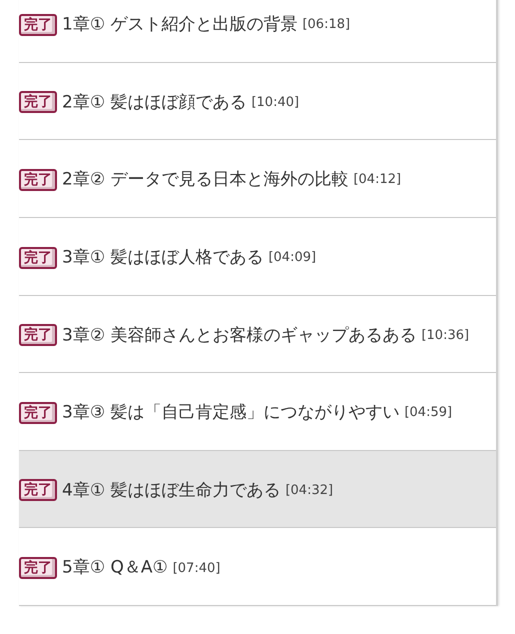 Image resolution: width=515 pixels, height=634 pixels. Describe the element at coordinates (163, 258) in the screenshot. I see `lesson-title: 3章① 髪はほぼ人格である` at that location.